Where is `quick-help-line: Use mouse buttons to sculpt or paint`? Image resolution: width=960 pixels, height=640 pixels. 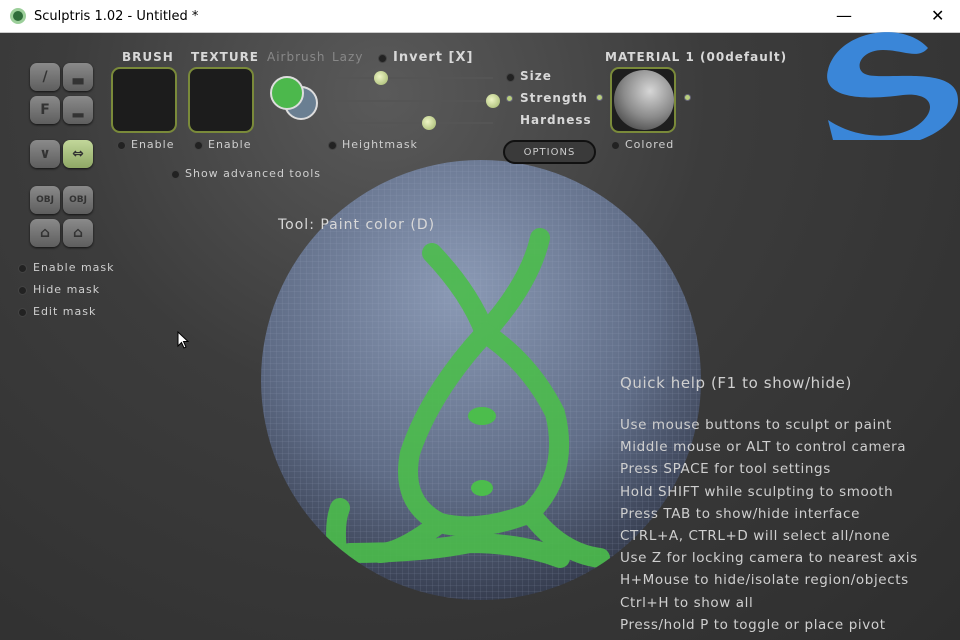
quick-help-line: Use mouse buttons to sculpt or paint is located at coordinates (756, 425).